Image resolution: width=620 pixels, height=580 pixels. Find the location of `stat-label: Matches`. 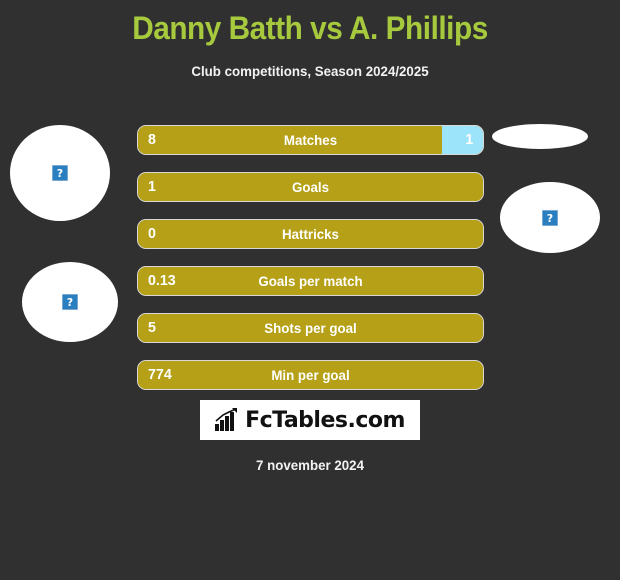

stat-label: Matches is located at coordinates (310, 140).